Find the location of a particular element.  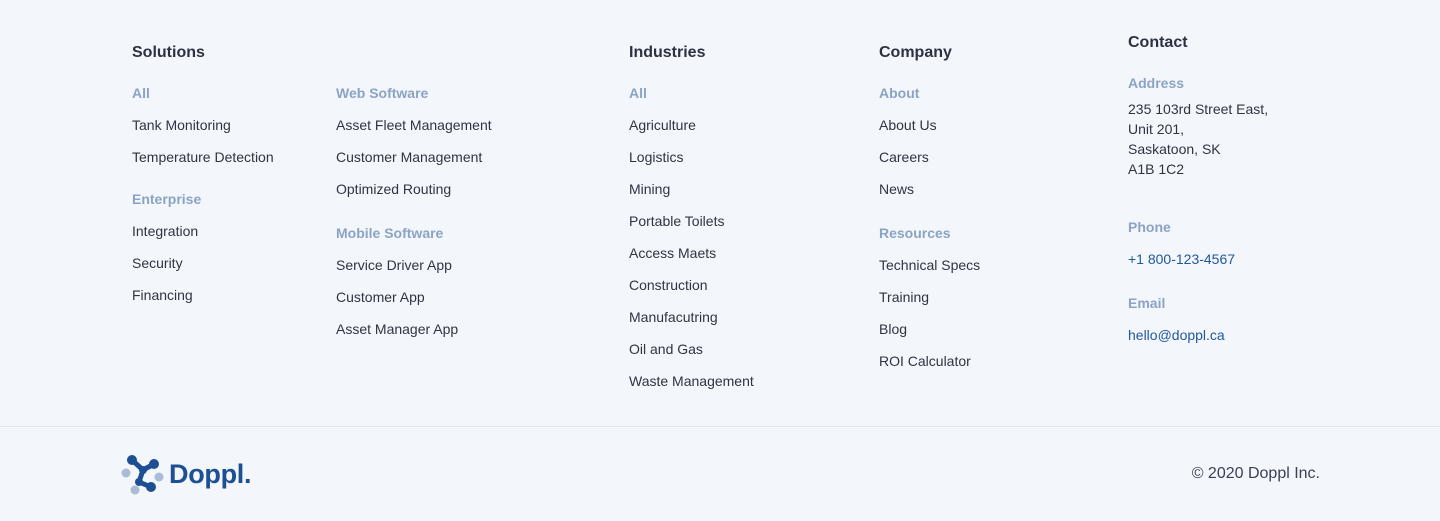

solutions-link-customer-management: Customer Management is located at coordinates (409, 157).